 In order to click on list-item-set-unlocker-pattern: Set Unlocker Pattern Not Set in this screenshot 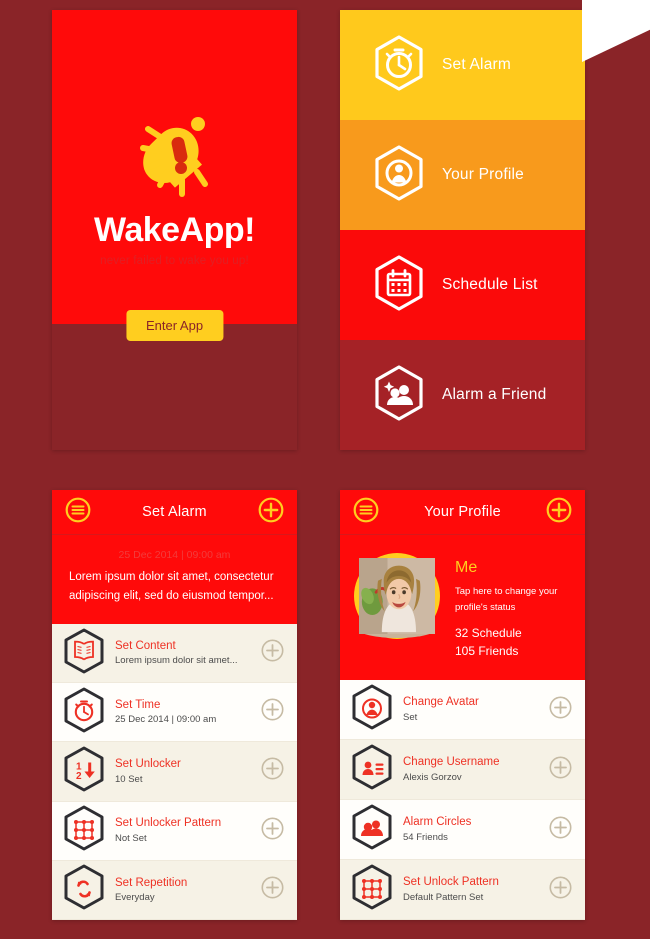, I will do `click(174, 831)`.